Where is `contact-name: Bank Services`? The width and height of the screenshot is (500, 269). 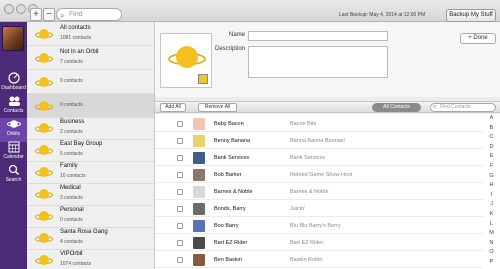 contact-name: Bank Services is located at coordinates (232, 158).